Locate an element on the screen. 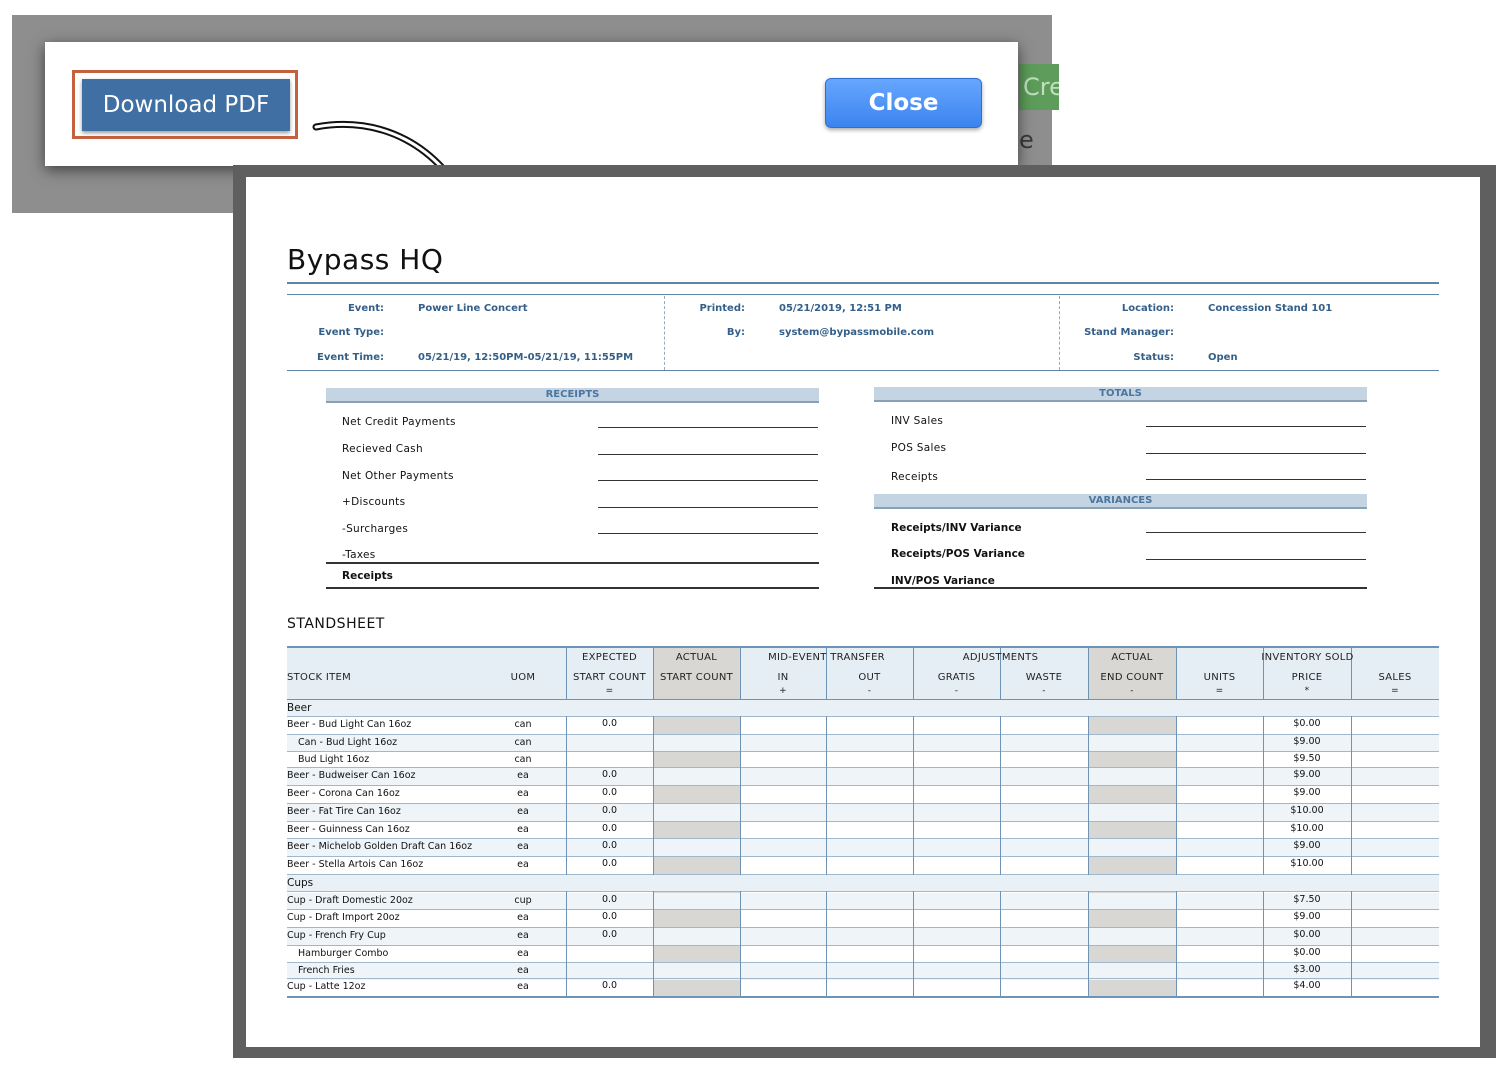 This screenshot has height=1074, width=1512. col-uom: UOM is located at coordinates (523, 677).